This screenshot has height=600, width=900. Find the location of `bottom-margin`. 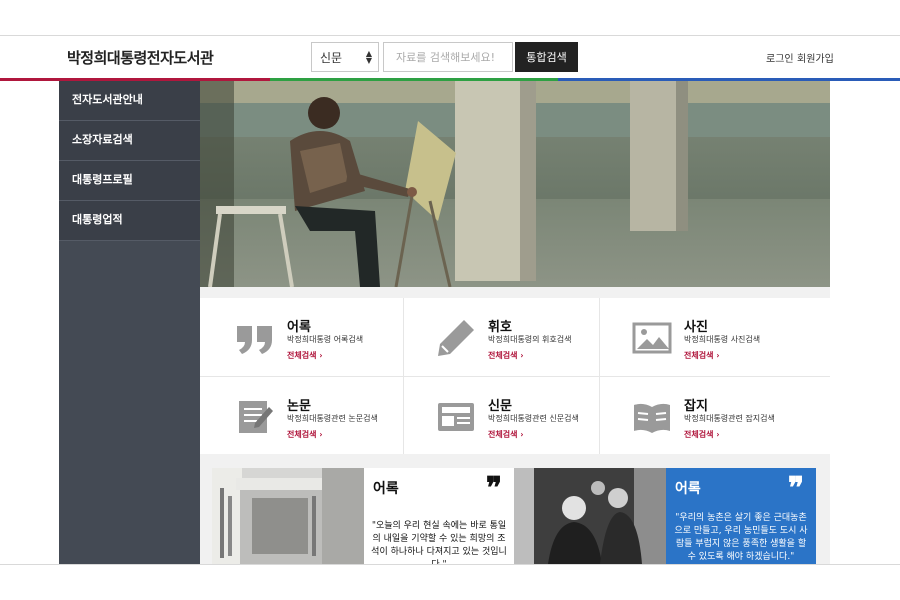

bottom-margin is located at coordinates (450, 582).